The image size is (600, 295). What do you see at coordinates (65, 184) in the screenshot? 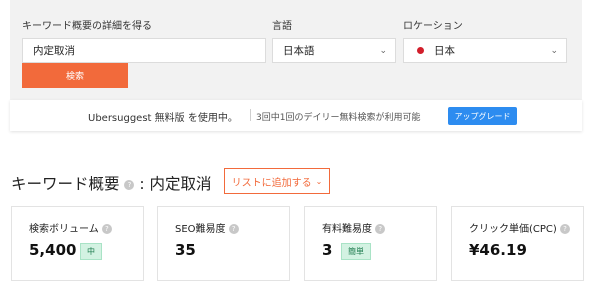
I see `overview-title-prefix: キーワード概要` at bounding box center [65, 184].